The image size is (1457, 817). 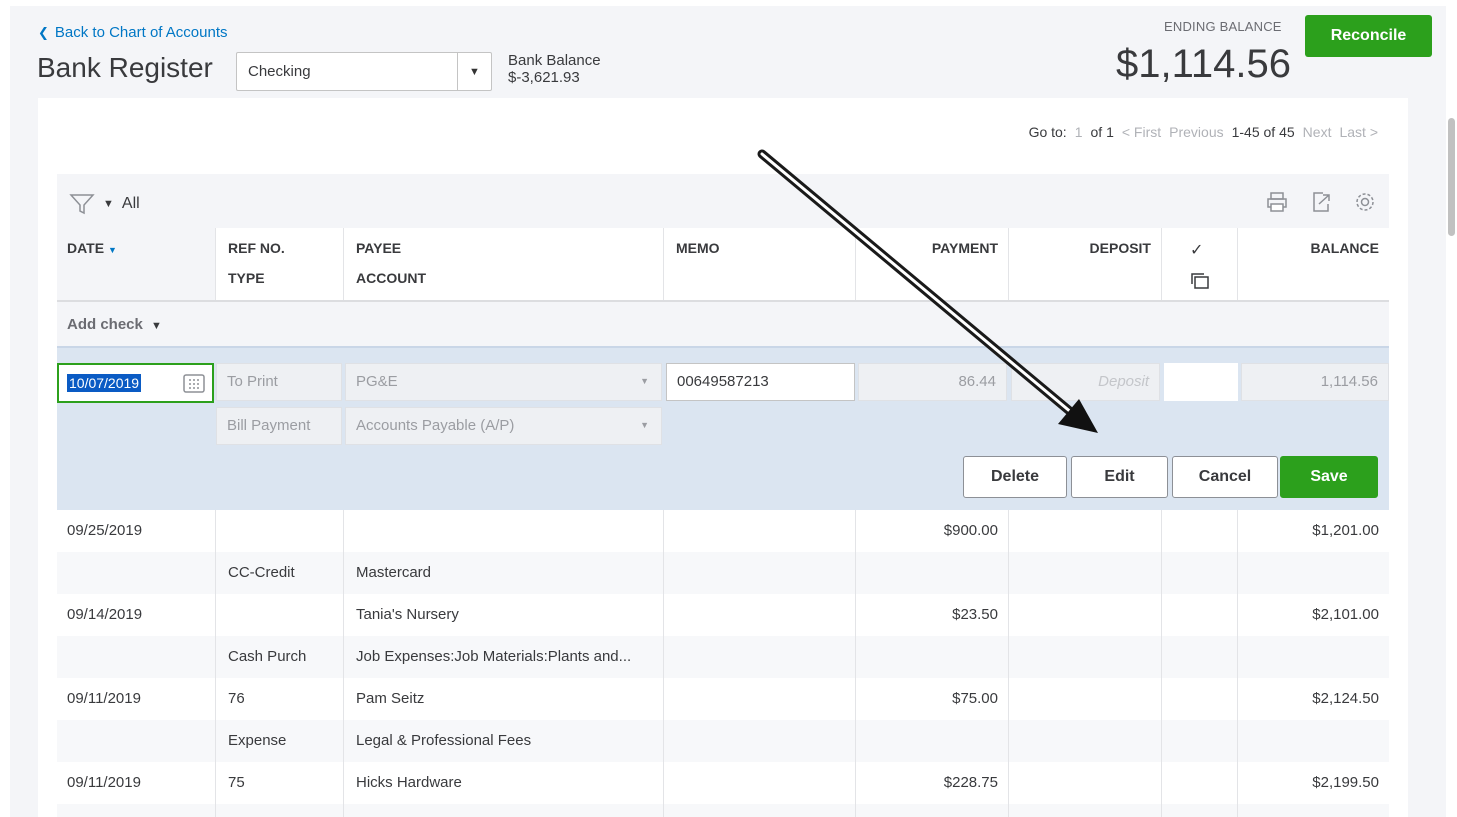 What do you see at coordinates (723, 325) in the screenshot?
I see `add-check-dropdown: Add check ▼` at bounding box center [723, 325].